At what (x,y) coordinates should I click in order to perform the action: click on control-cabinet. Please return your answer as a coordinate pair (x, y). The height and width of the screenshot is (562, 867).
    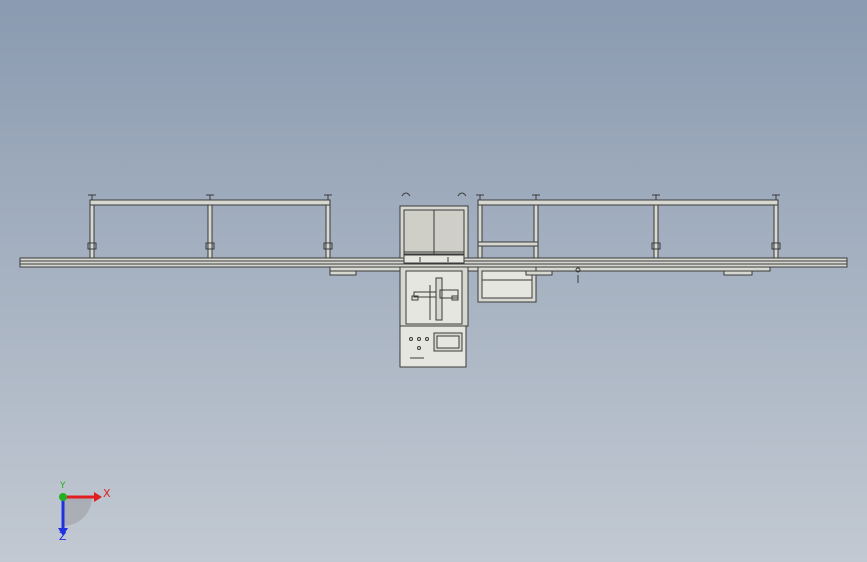
    Looking at the image, I should click on (433, 346).